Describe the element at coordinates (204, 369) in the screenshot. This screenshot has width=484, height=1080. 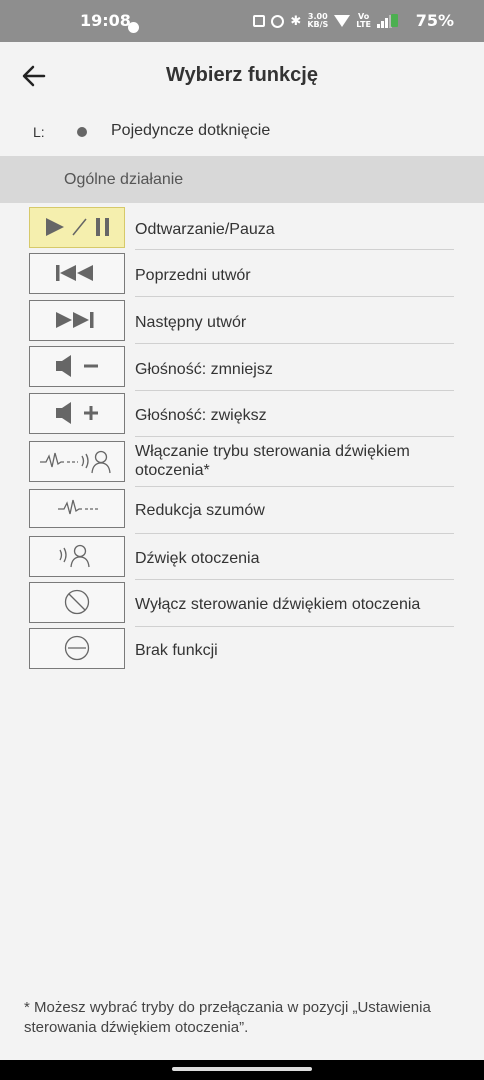
I see `item-label: Głośność: zmniejsz` at that location.